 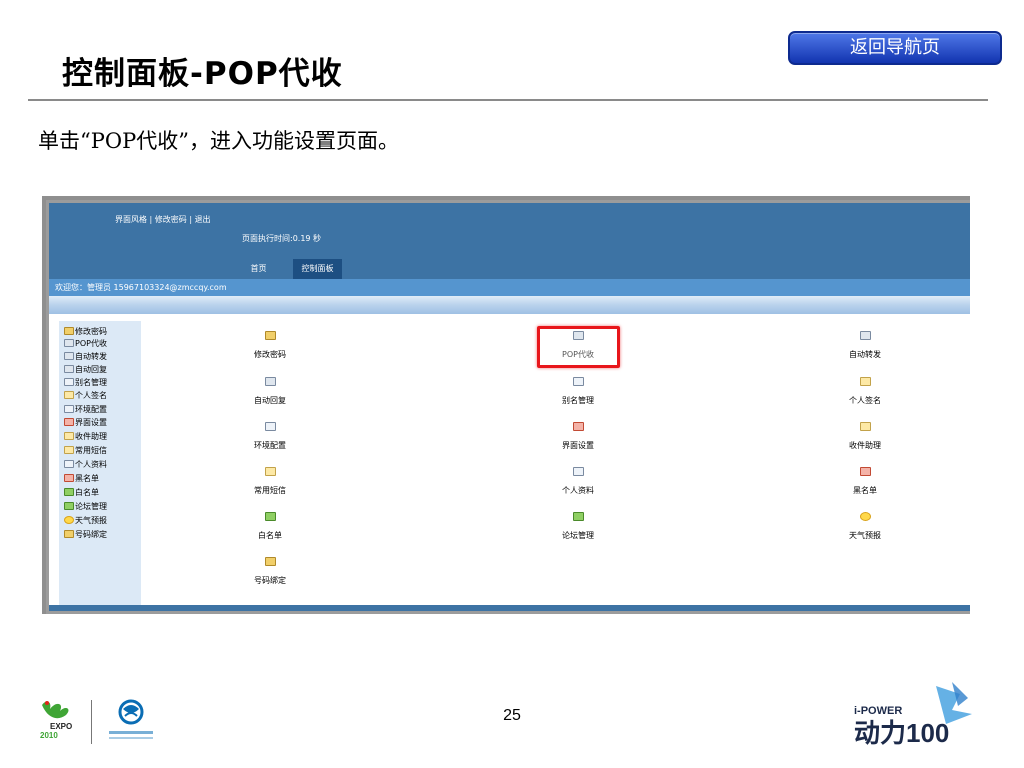 I want to click on grid-item-signature: 个人签名, so click(x=865, y=391).